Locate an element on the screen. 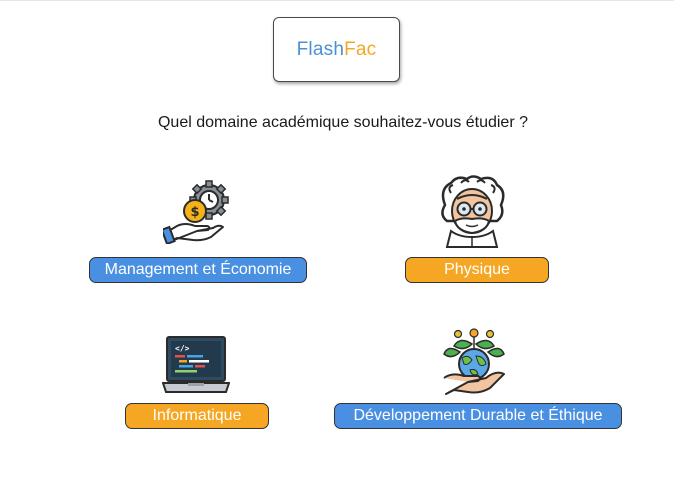  flashfac-logo: Flash Fac is located at coordinates (336, 49).